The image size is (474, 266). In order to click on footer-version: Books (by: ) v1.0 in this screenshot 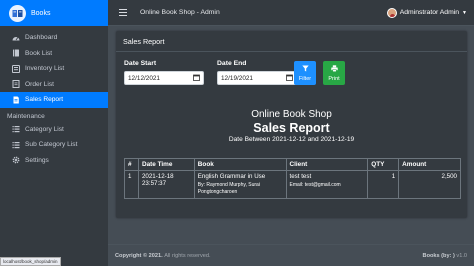, I will do `click(445, 256)`.